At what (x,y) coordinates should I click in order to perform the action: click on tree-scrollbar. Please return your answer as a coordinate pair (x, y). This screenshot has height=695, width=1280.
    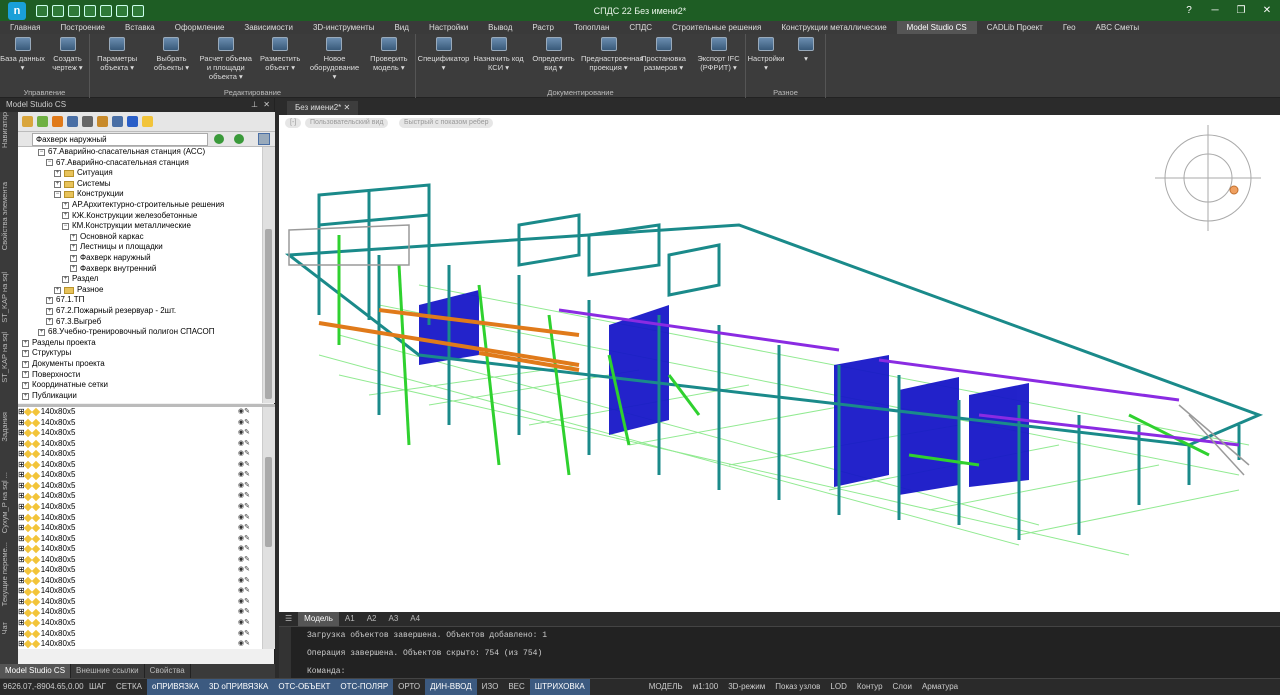
    Looking at the image, I should click on (268, 275).